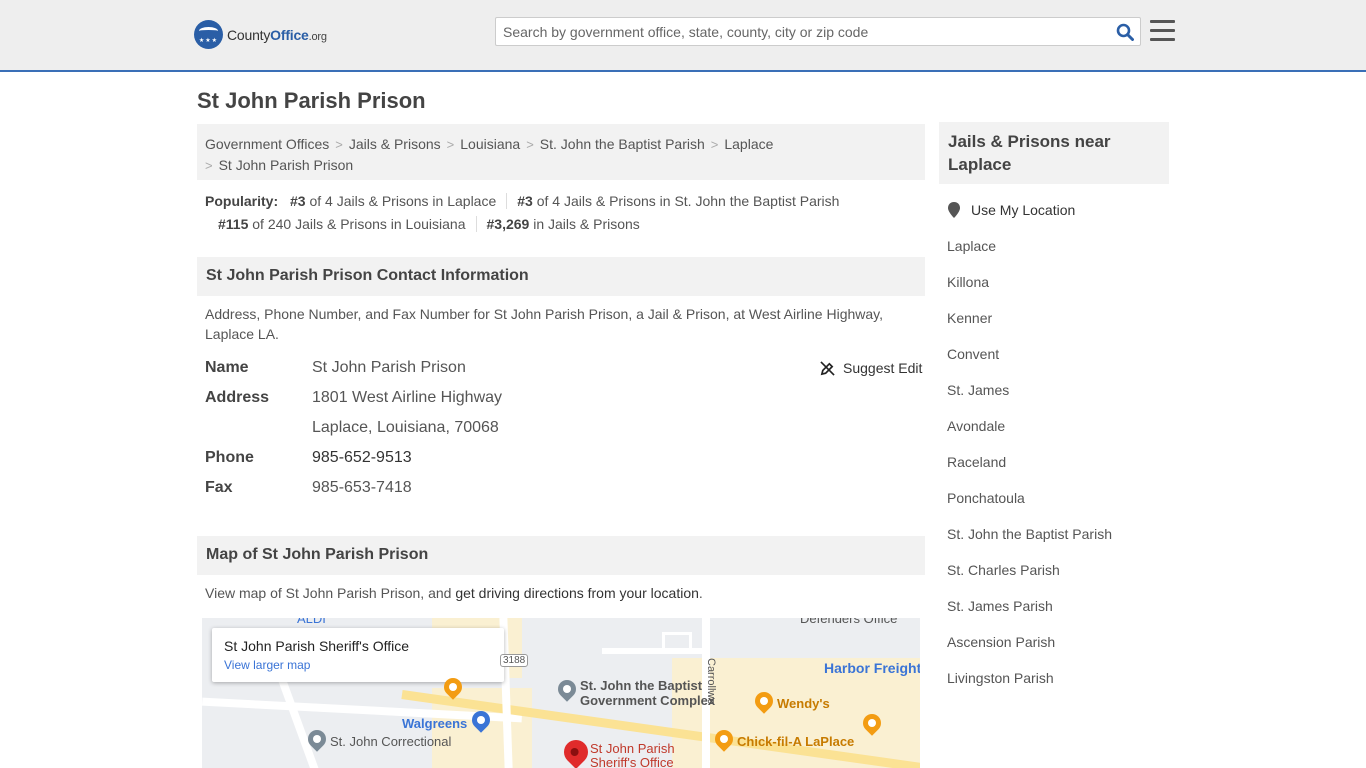 Image resolution: width=1366 pixels, height=768 pixels. I want to click on popularity-item: #3 of 4 Jails & Prisons in Laplace, so click(399, 201).